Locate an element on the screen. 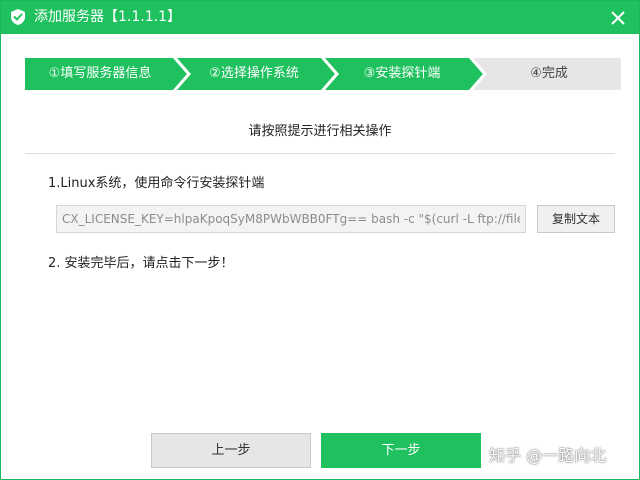  step-complete: ④完成 is located at coordinates (546, 74).